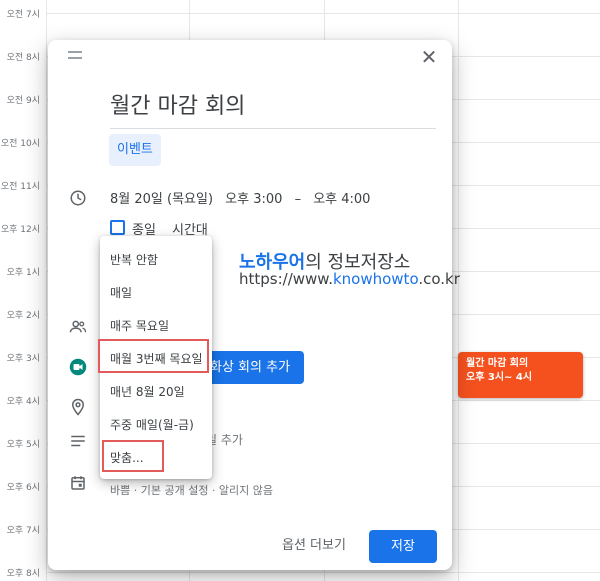  I want to click on time-label: 오전 11시, so click(20, 187).